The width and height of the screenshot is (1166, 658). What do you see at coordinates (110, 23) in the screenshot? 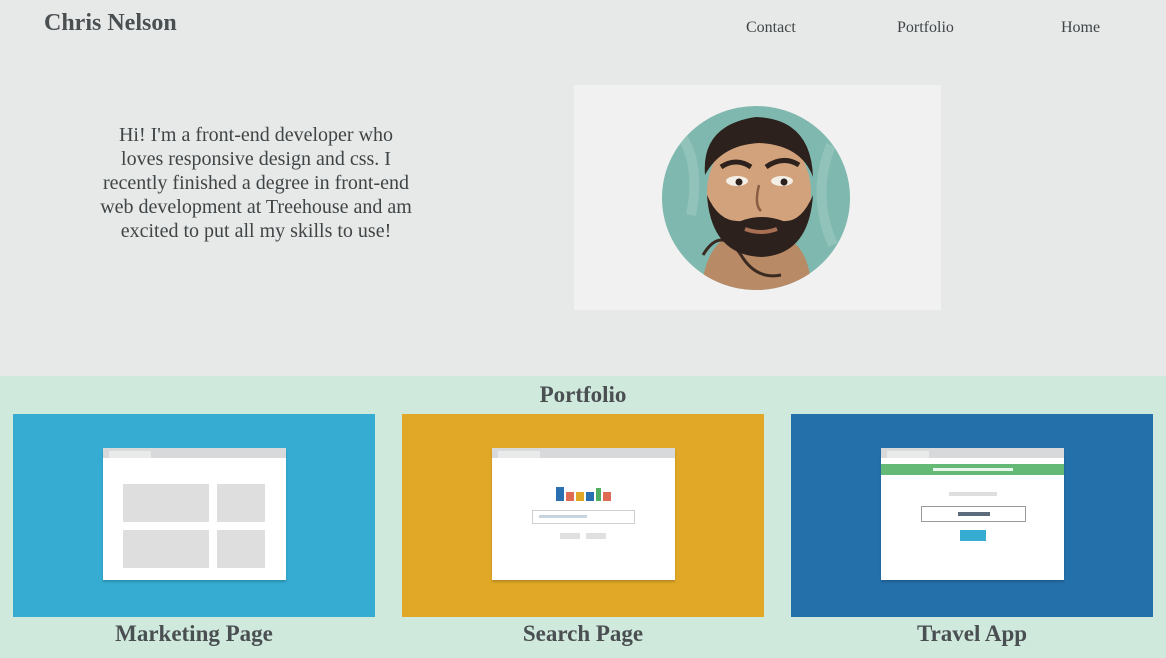
I see `site-name: Chris Nelson` at bounding box center [110, 23].